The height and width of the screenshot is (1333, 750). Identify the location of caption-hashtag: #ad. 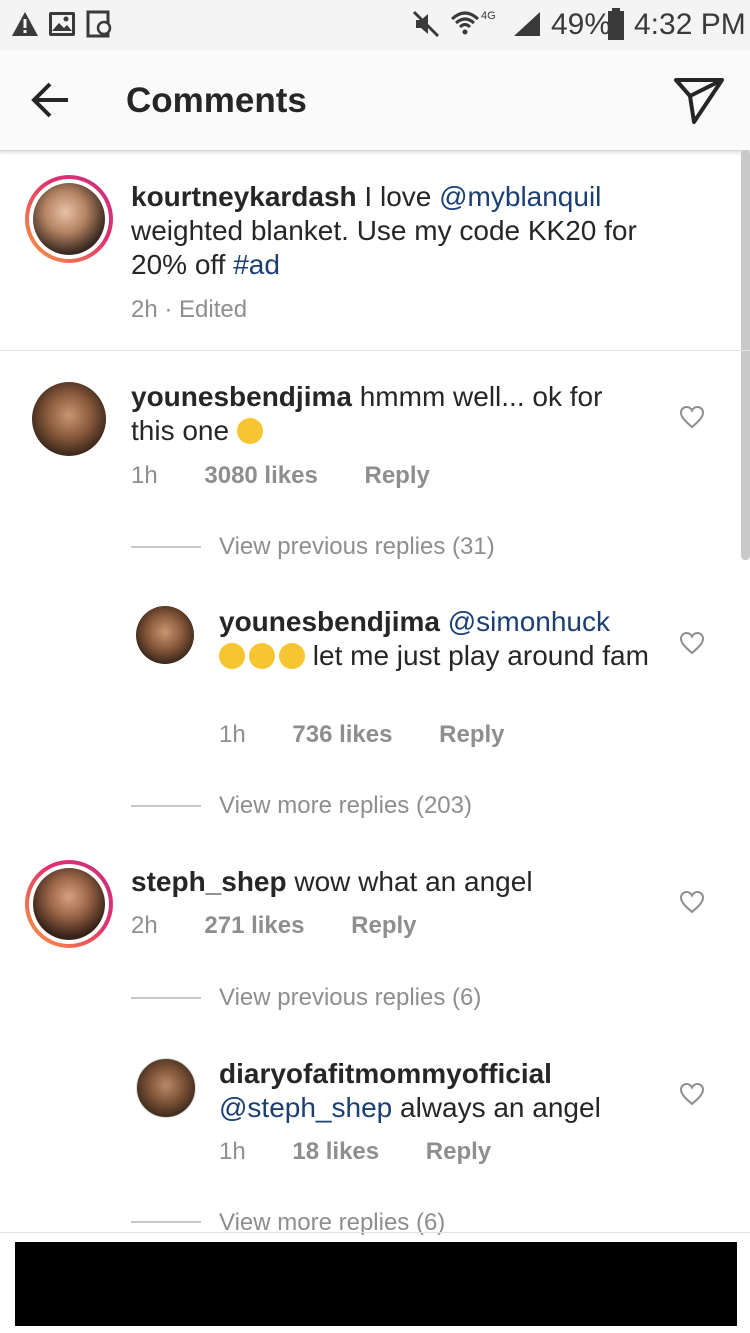
(256, 264).